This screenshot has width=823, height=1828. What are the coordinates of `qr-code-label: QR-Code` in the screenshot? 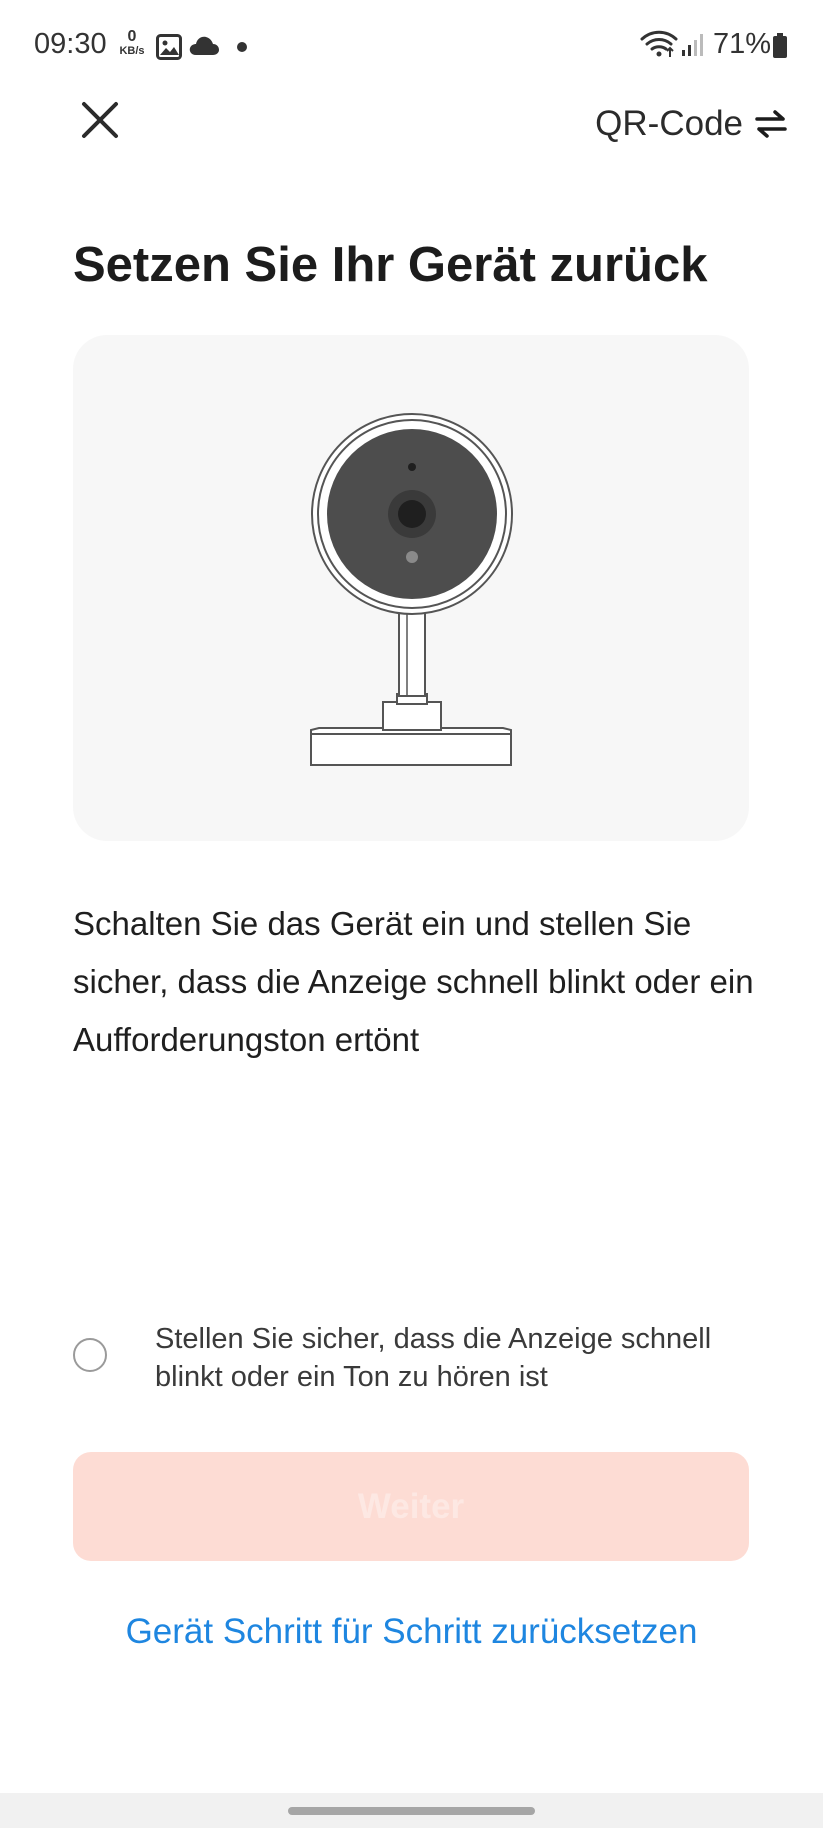 It's located at (669, 123).